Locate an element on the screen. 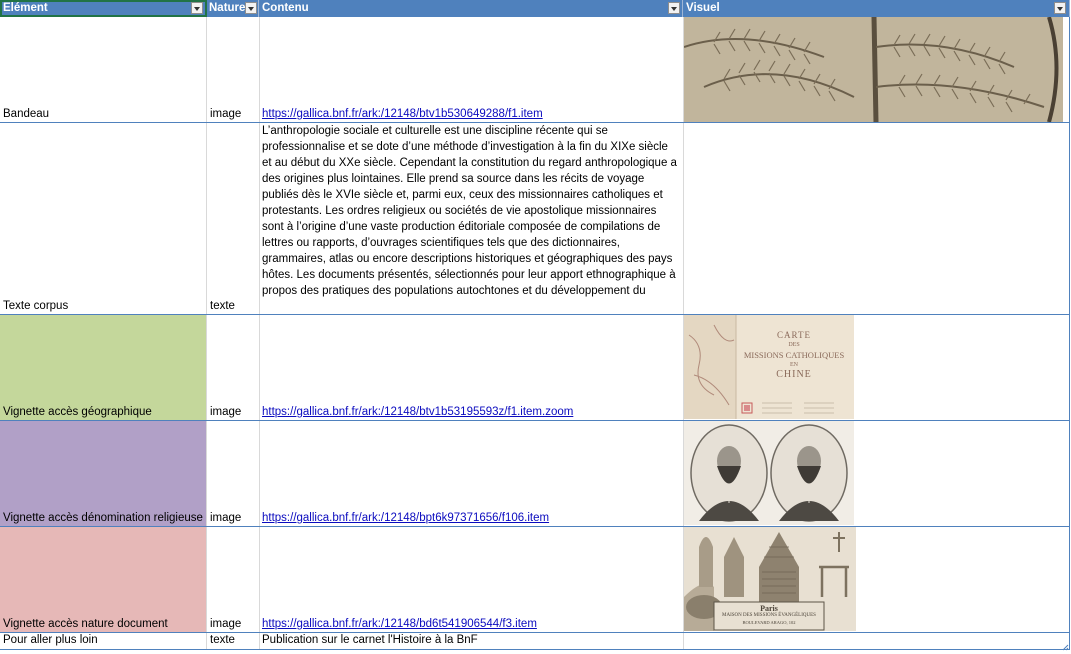 The height and width of the screenshot is (654, 1071). header-cell-contenu: Contenu is located at coordinates (471, 8).